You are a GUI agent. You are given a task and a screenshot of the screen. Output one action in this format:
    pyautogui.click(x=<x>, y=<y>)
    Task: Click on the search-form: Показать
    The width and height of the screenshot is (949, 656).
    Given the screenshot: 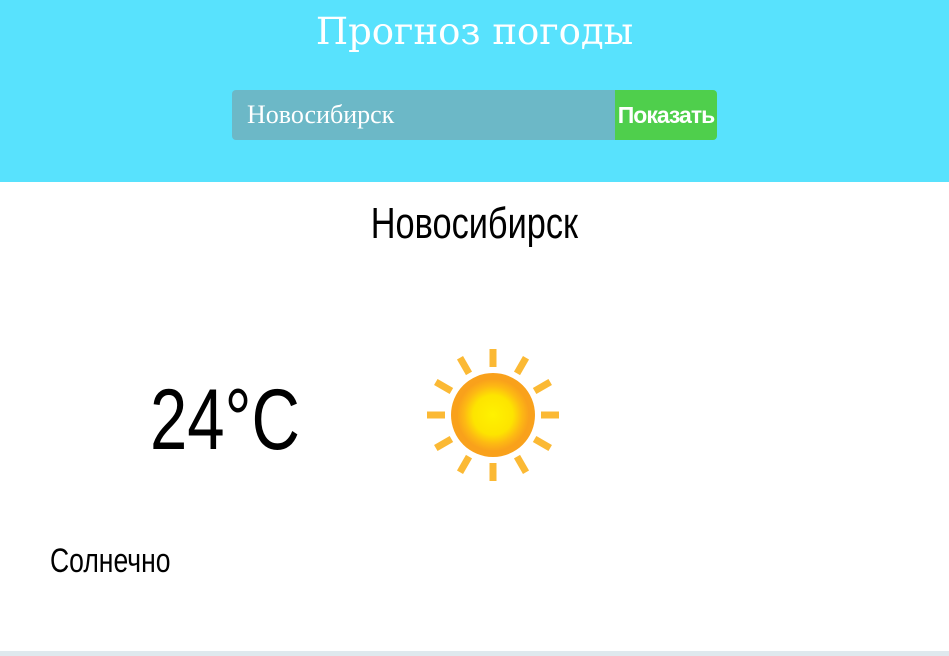 What is the action you would take?
    pyautogui.click(x=474, y=115)
    